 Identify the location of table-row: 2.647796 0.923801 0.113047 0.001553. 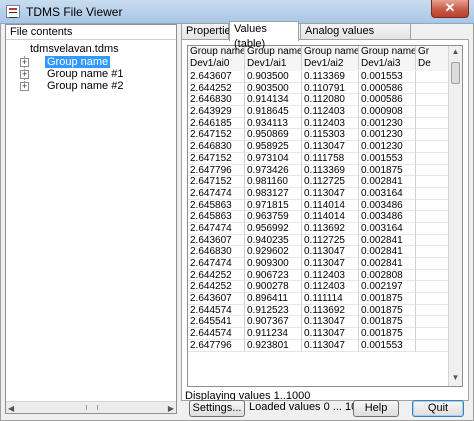
(318, 345).